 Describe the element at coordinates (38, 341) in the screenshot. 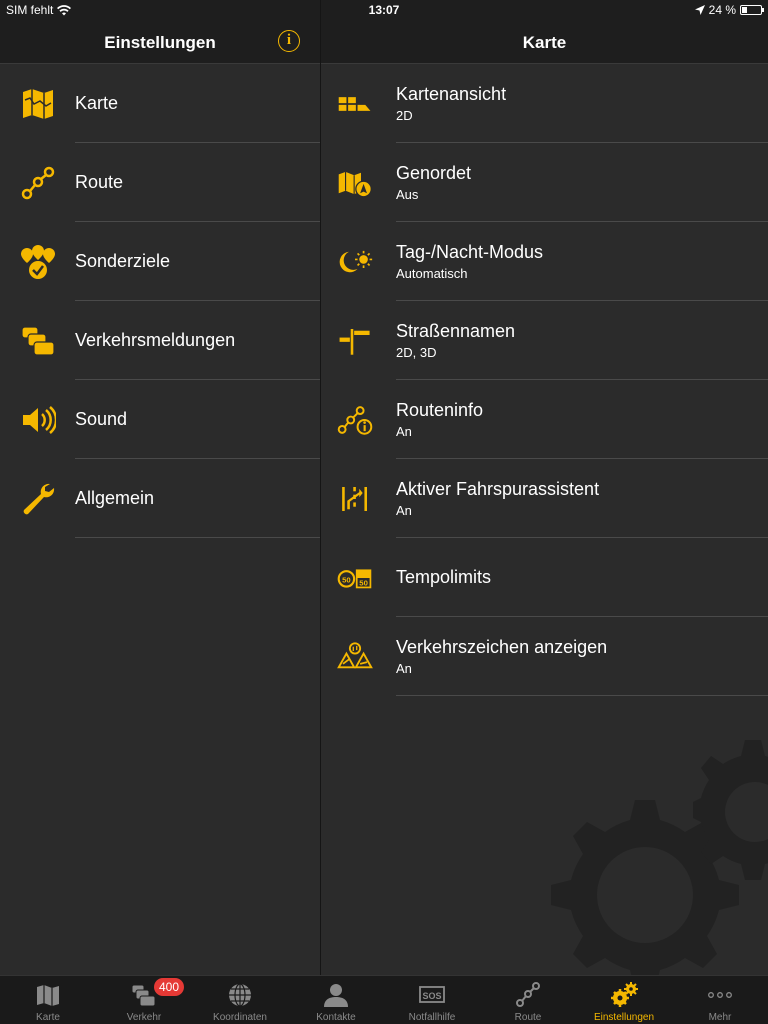

I see `traffic-icon` at that location.